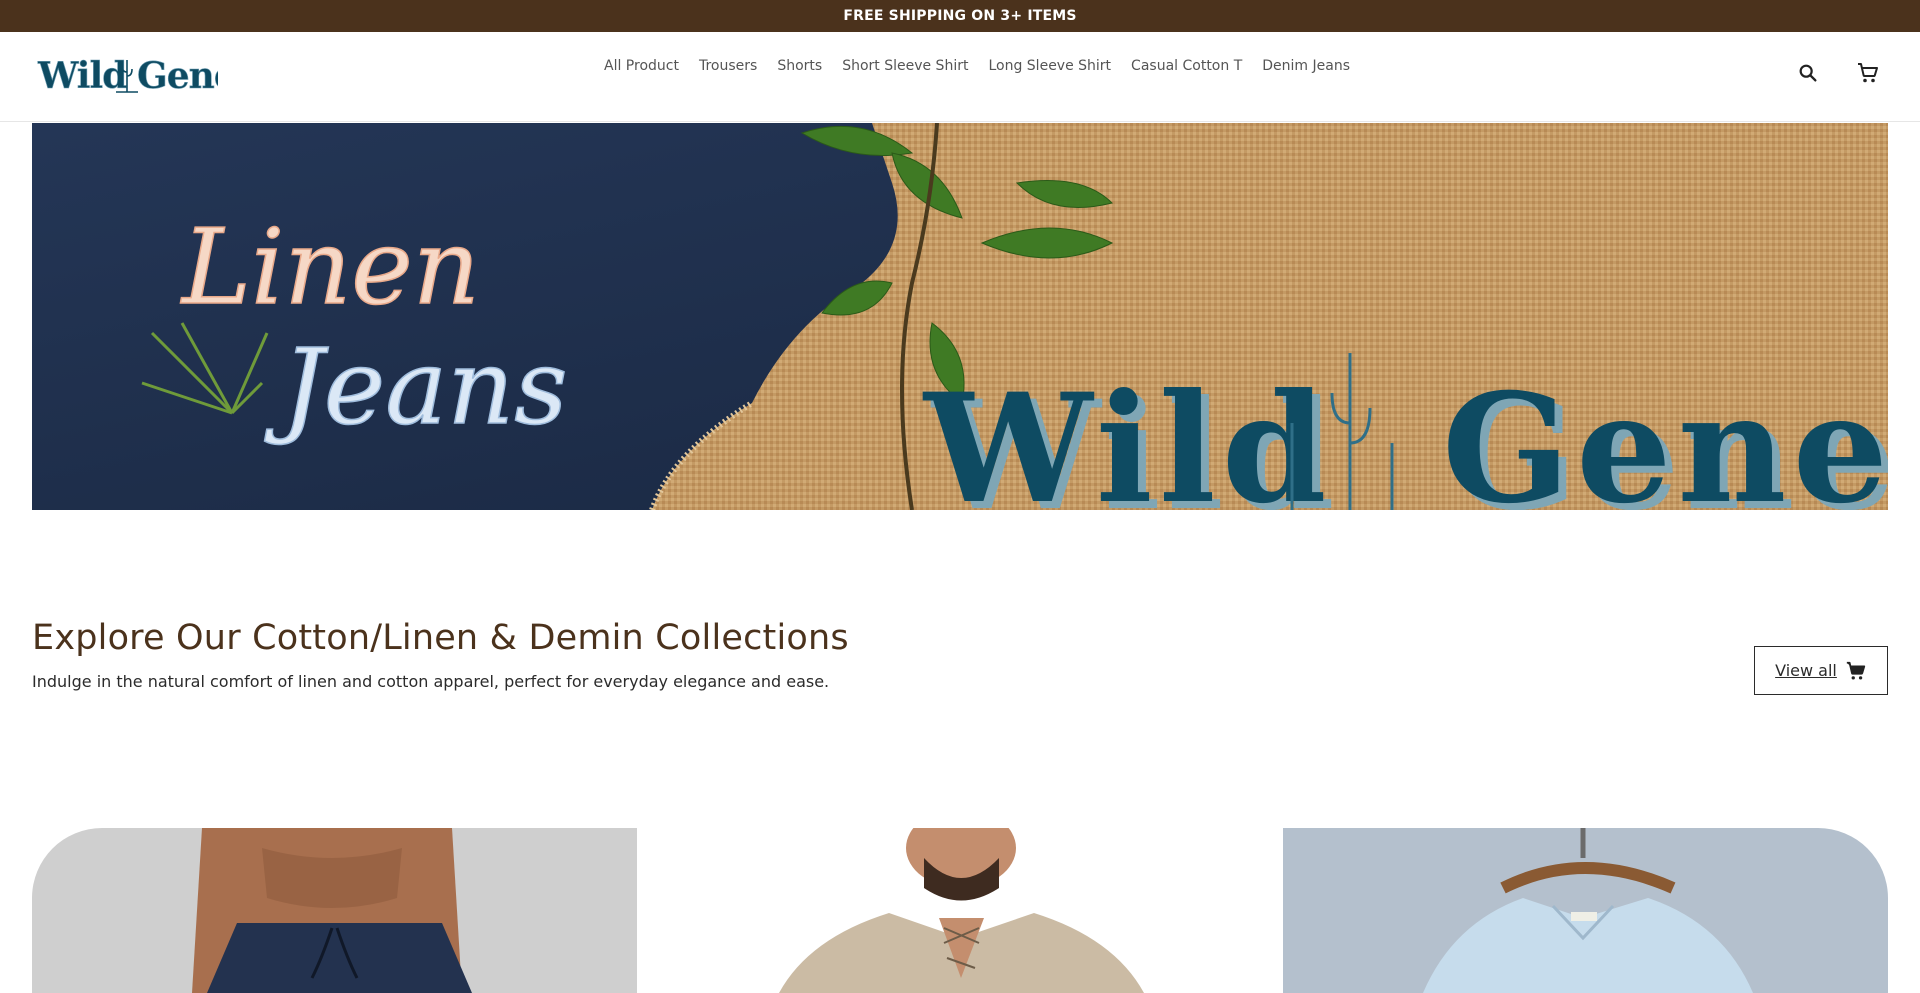 The height and width of the screenshot is (993, 1920). What do you see at coordinates (799, 66) in the screenshot?
I see `nav-shorts: Shorts` at bounding box center [799, 66].